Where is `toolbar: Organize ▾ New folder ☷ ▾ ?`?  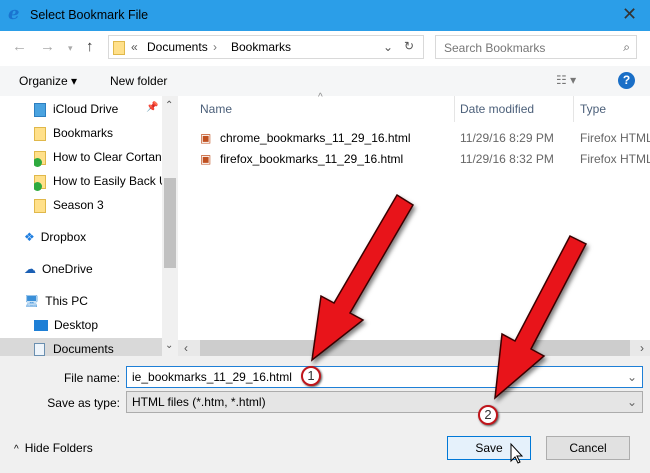 toolbar: Organize ▾ New folder ☷ ▾ ? is located at coordinates (325, 81).